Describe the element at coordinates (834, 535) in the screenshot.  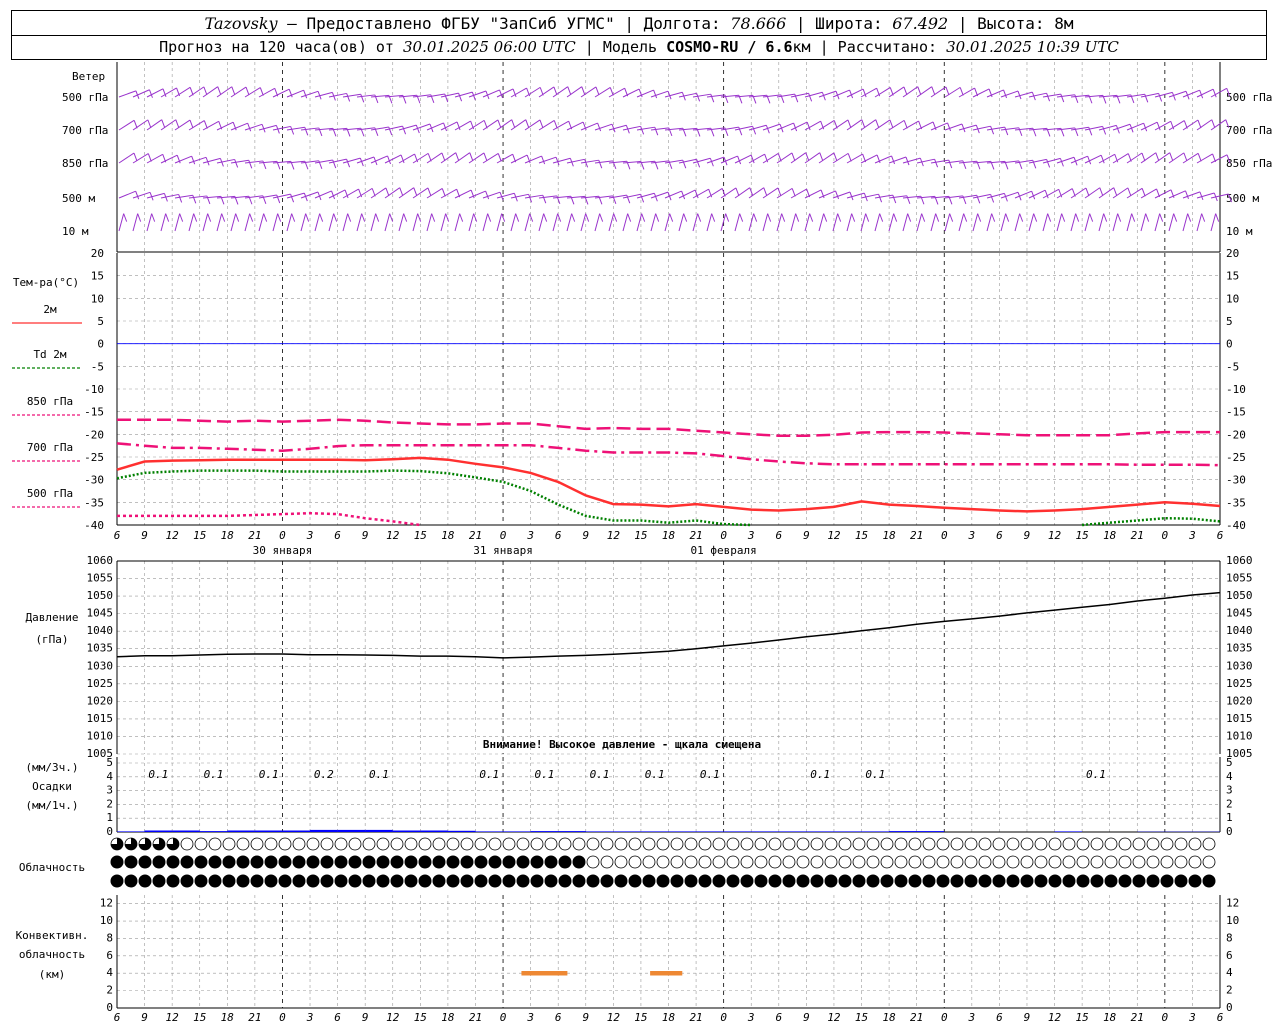
I see `x-tick-label: 12` at that location.